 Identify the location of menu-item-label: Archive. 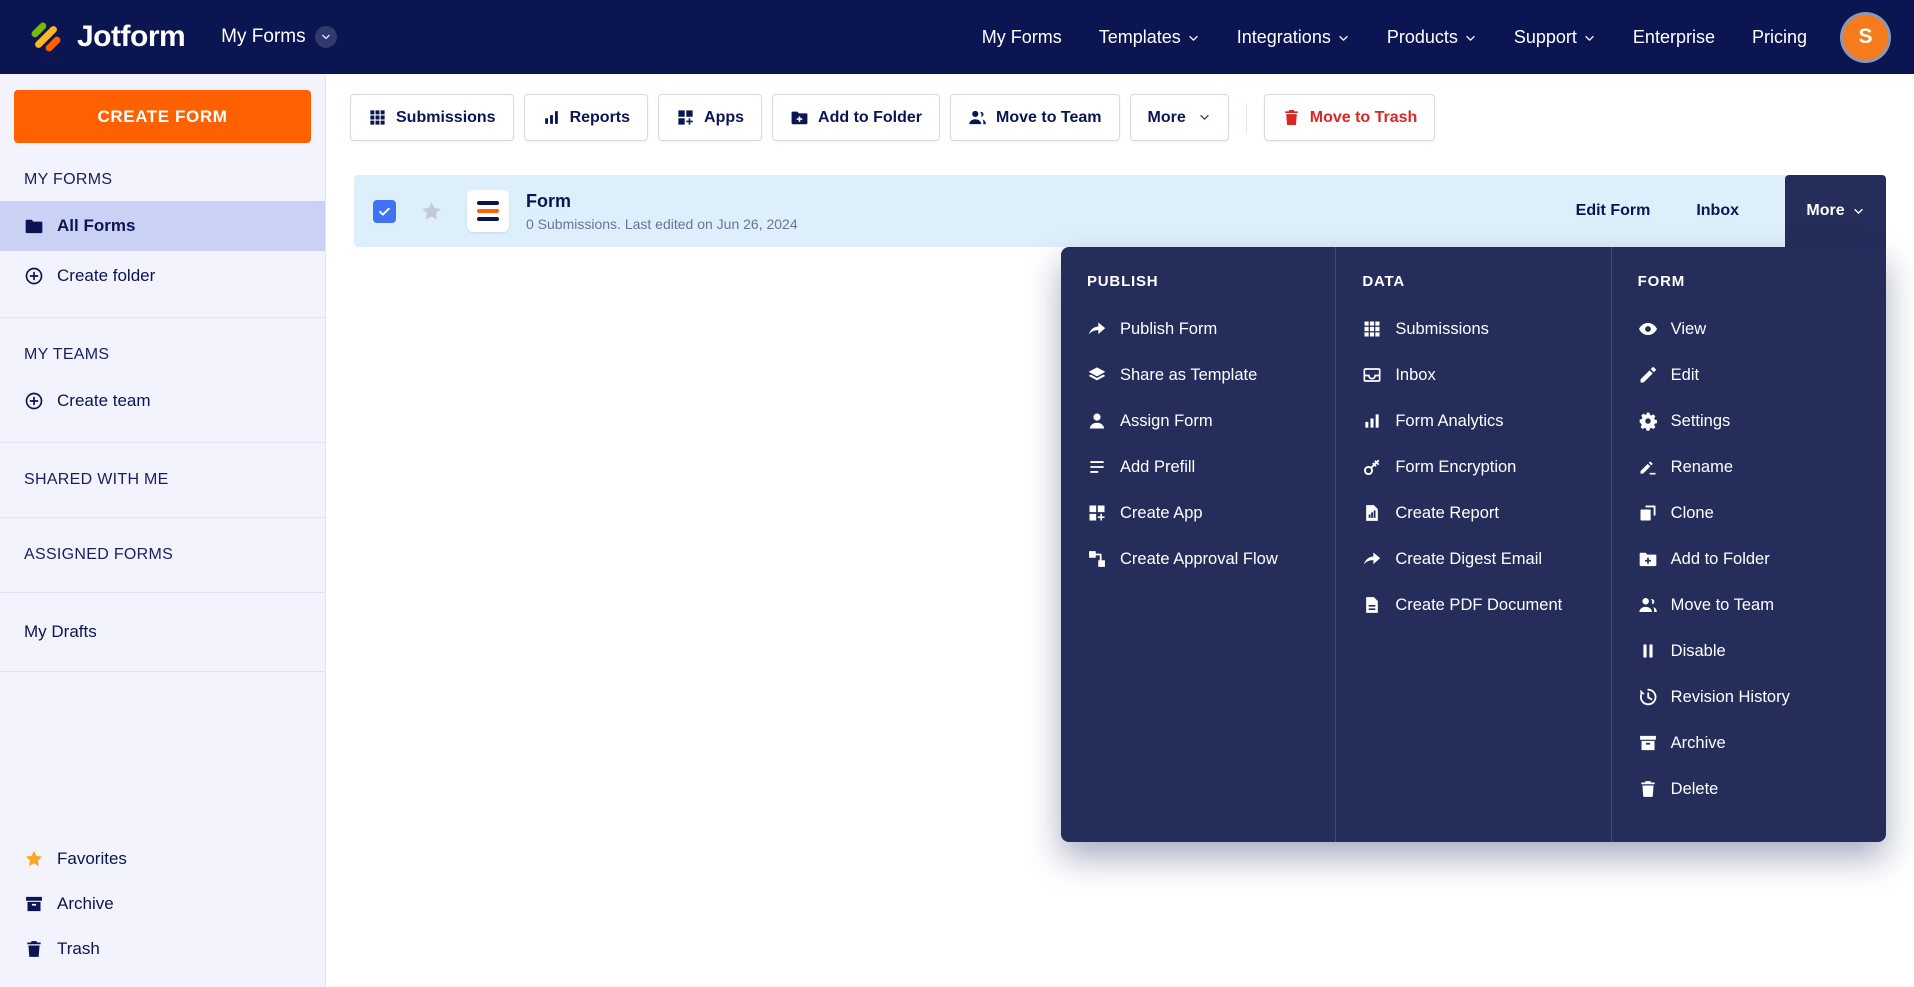
(1698, 742).